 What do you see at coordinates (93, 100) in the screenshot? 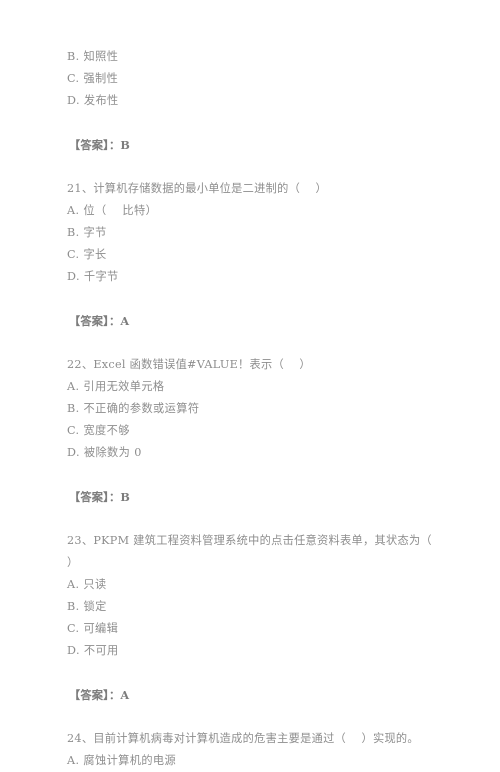
I see `option-line: D. 发布性` at bounding box center [93, 100].